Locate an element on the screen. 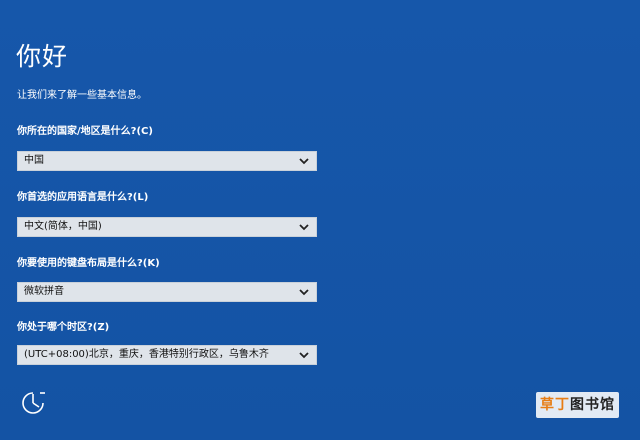  language-select: 中文(简体，中国) is located at coordinates (167, 227).